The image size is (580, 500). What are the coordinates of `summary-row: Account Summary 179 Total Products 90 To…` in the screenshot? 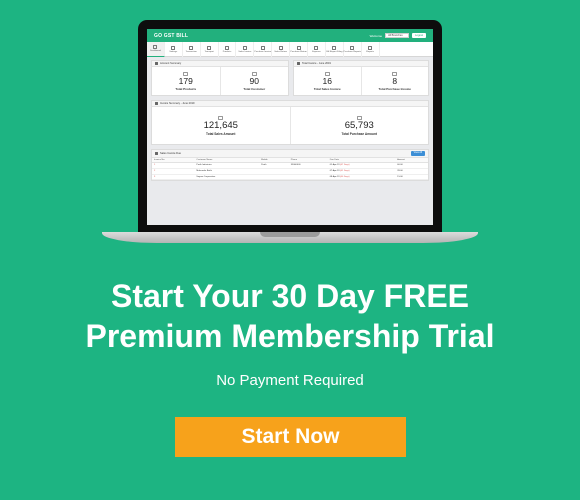 It's located at (290, 78).